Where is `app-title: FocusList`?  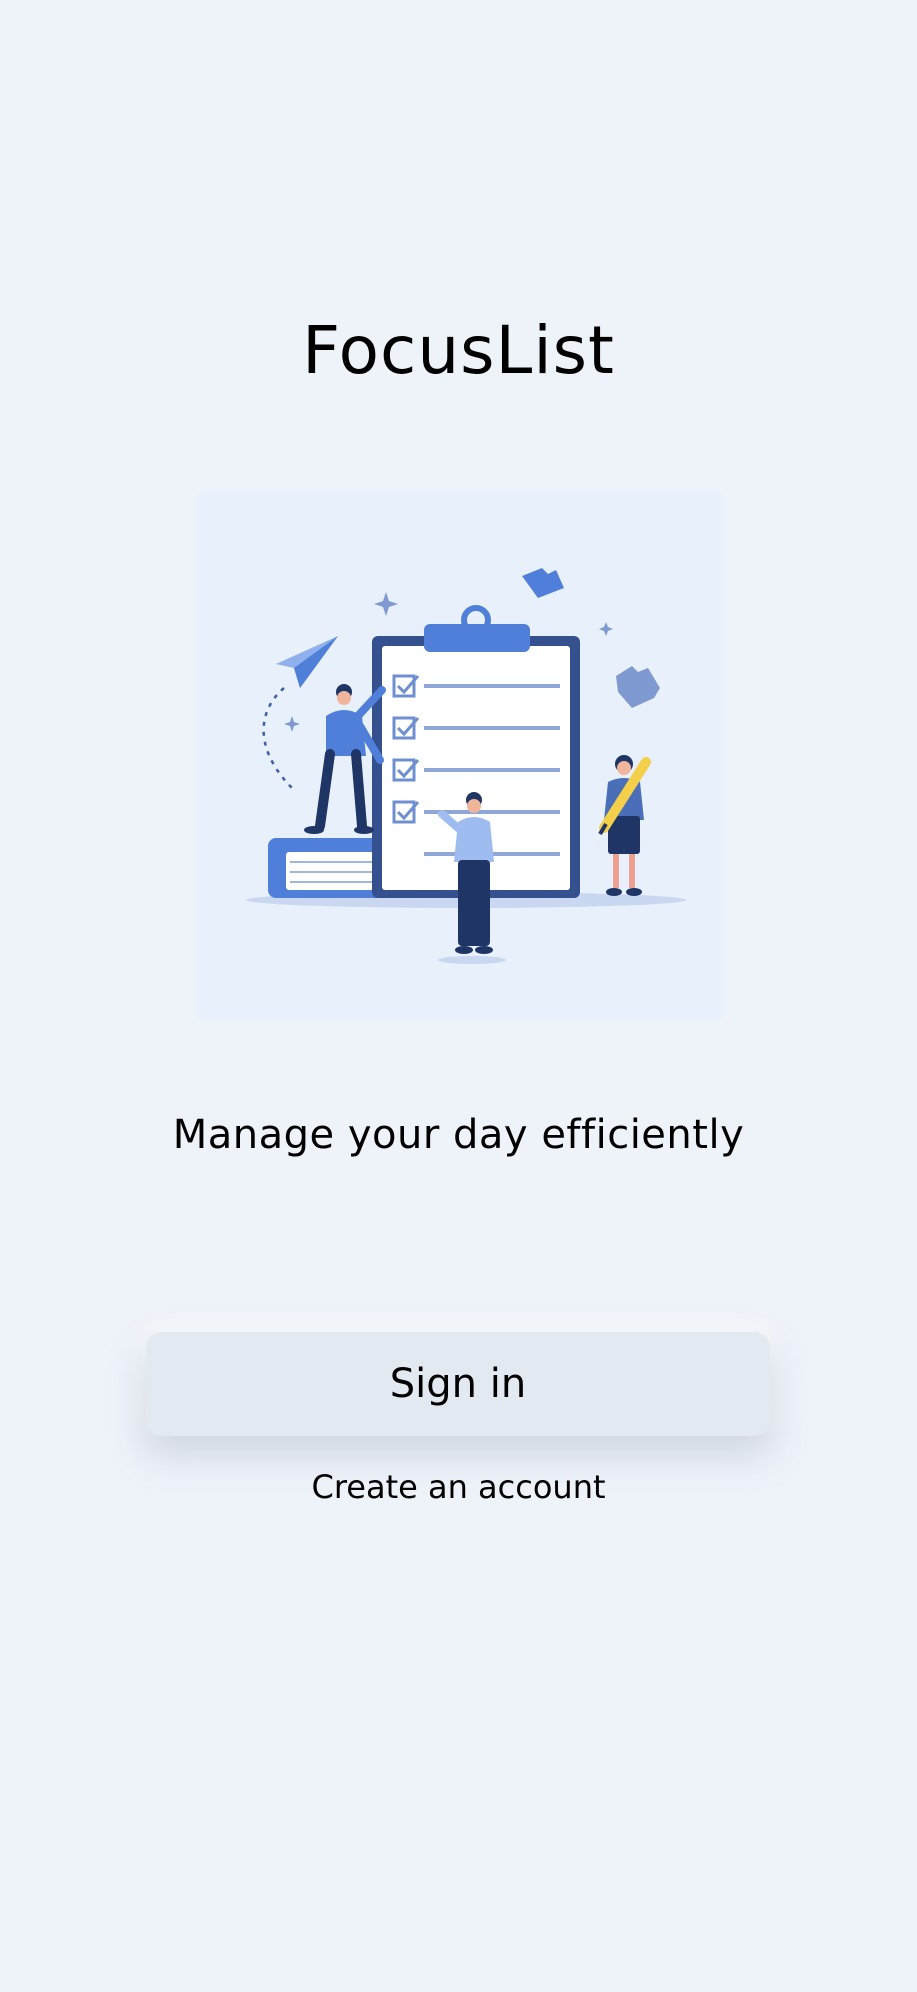
app-title: FocusList is located at coordinates (458, 350).